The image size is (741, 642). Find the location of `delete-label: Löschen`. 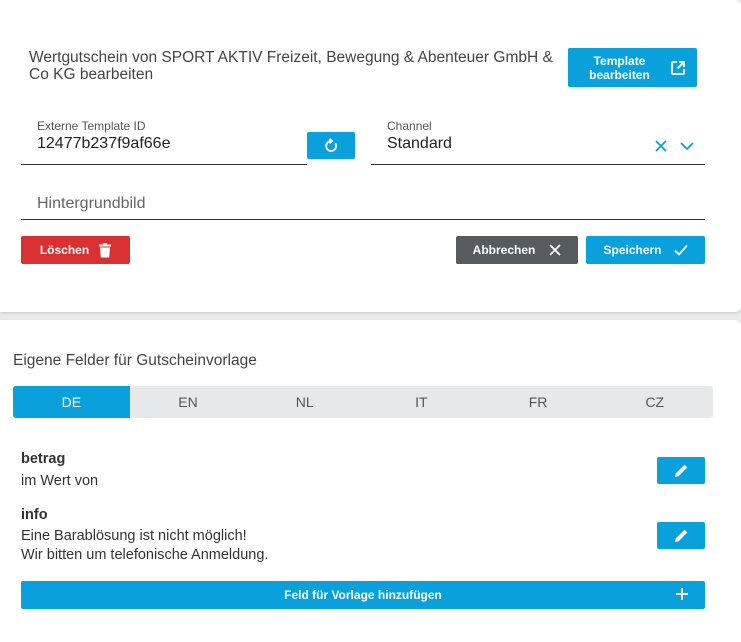

delete-label: Löschen is located at coordinates (64, 250).